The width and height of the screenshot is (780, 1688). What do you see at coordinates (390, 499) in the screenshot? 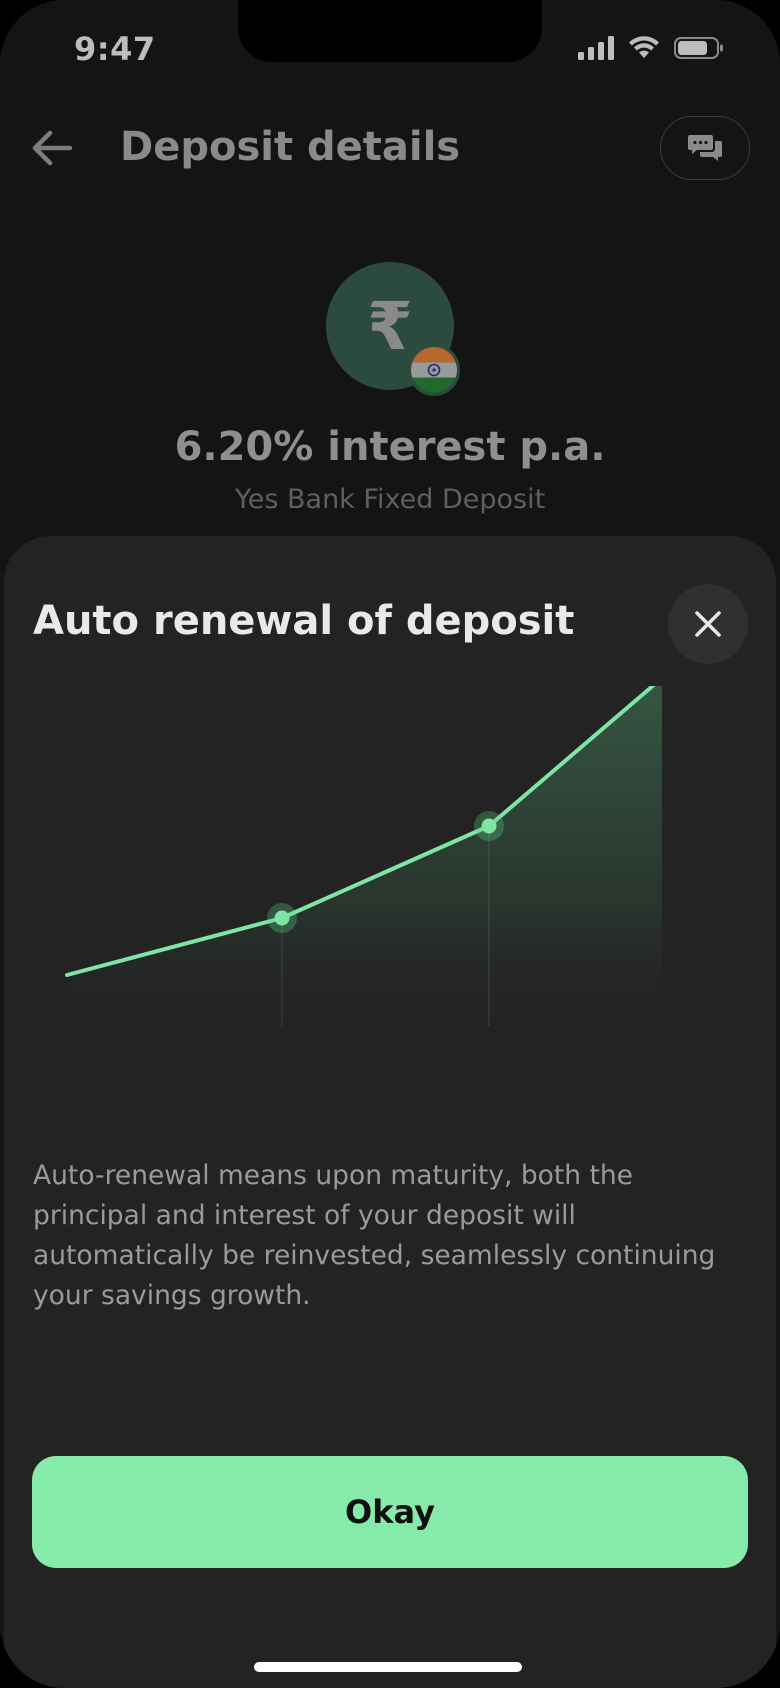
I see `bank-name: Yes Bank Fixed Deposit` at bounding box center [390, 499].